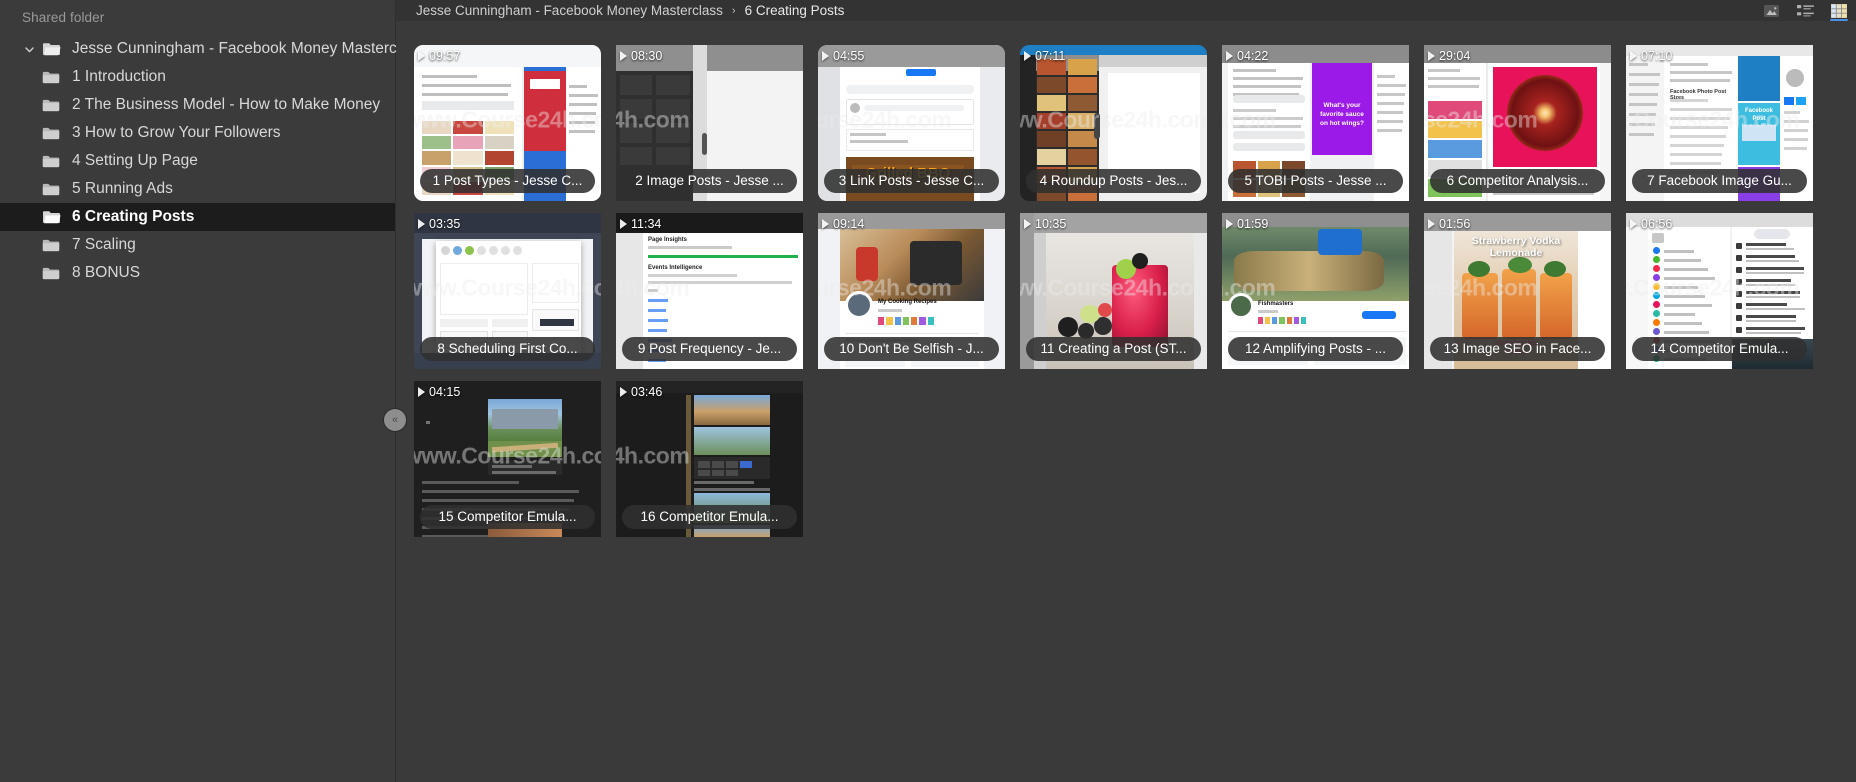 The width and height of the screenshot is (1856, 782). I want to click on collapse-chevron-icon: «, so click(395, 420).